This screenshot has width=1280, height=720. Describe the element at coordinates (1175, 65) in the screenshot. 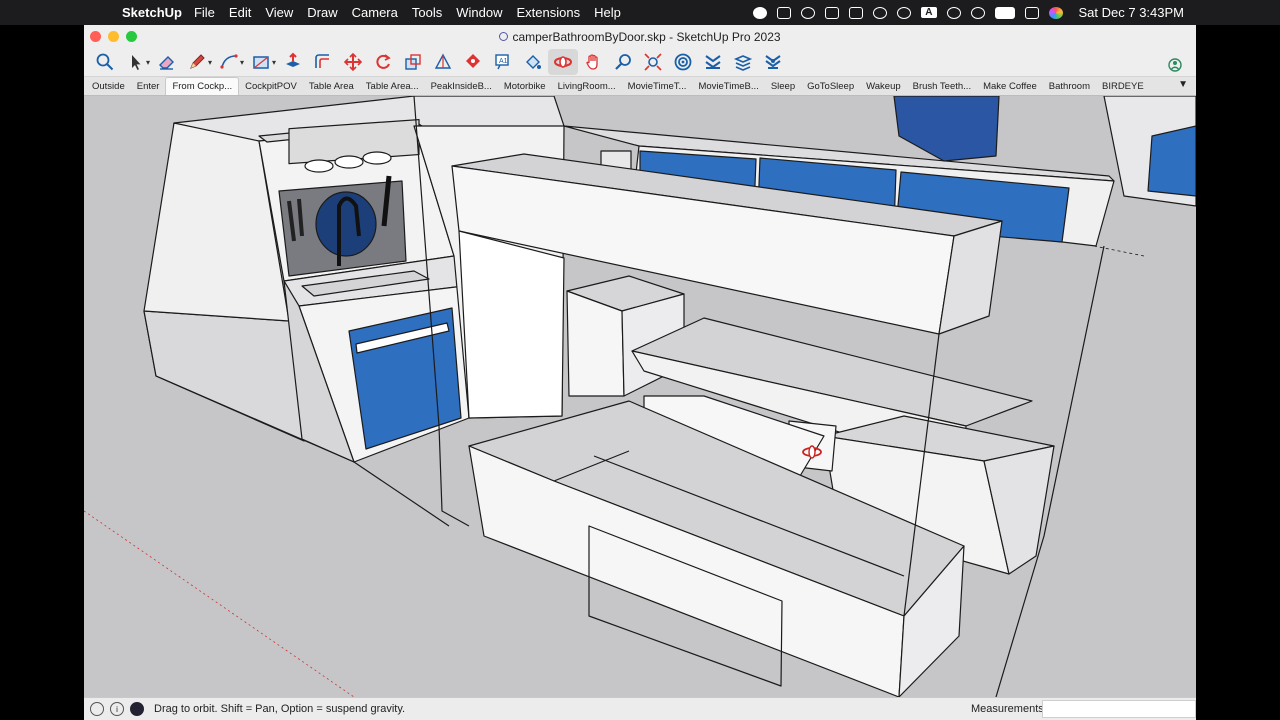

I see `account-icon` at that location.